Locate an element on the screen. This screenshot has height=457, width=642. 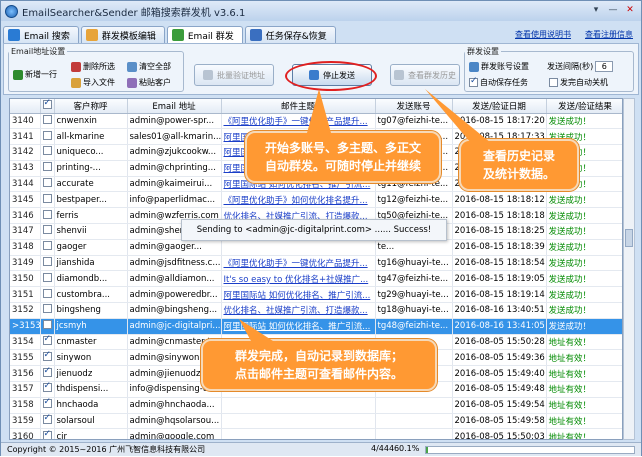
progress-bar is located at coordinates (530, 450).